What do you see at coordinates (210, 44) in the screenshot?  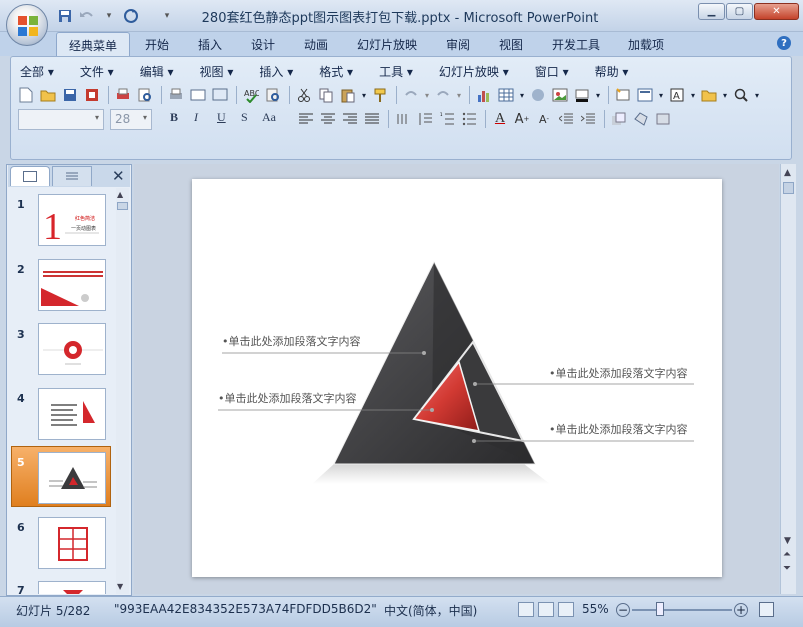 I see `tab-insert: 插入` at bounding box center [210, 44].